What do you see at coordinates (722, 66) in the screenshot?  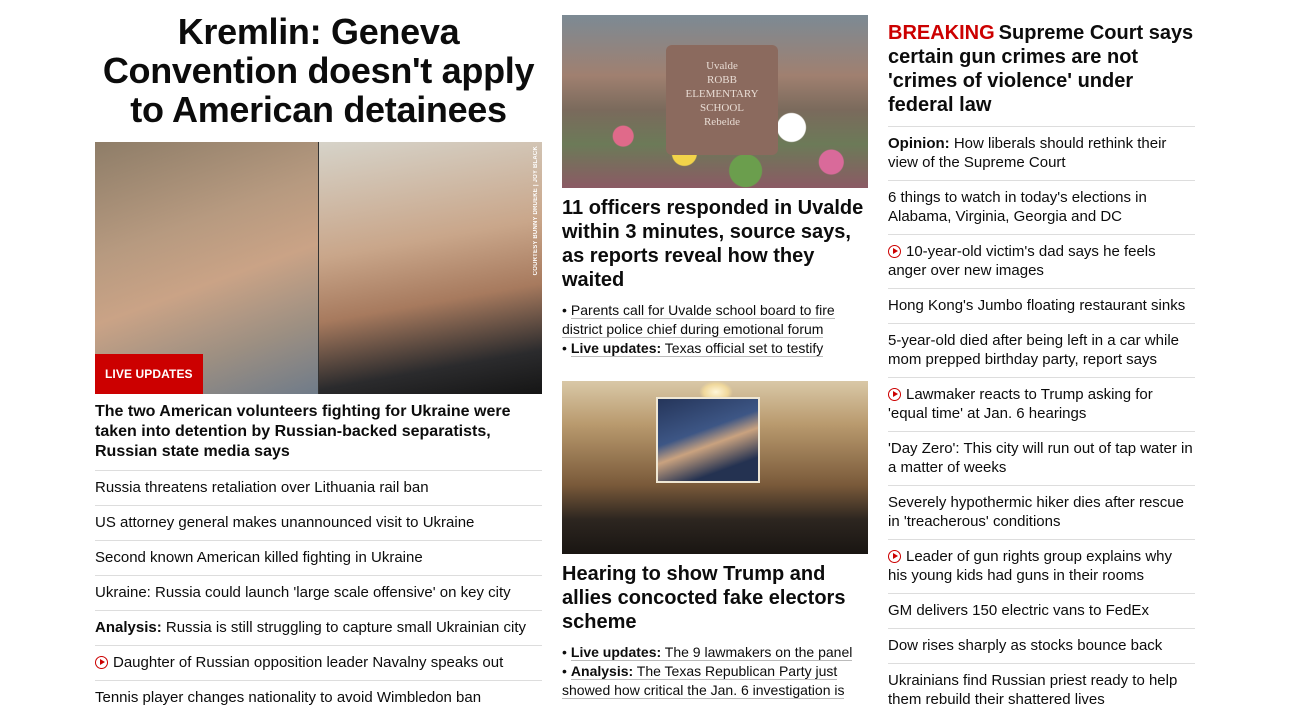 I see `sign-line: Uvalde` at bounding box center [722, 66].